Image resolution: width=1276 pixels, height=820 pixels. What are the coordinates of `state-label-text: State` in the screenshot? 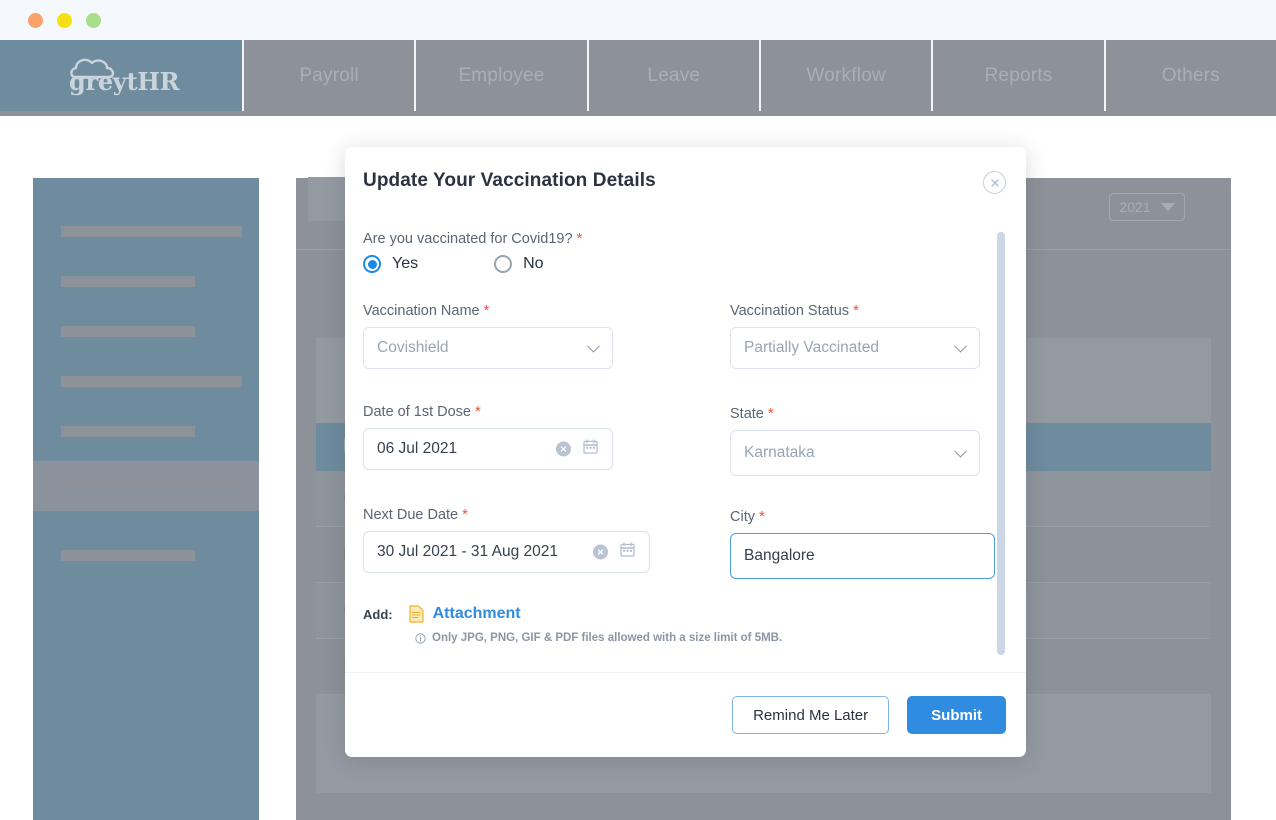 It's located at (747, 414).